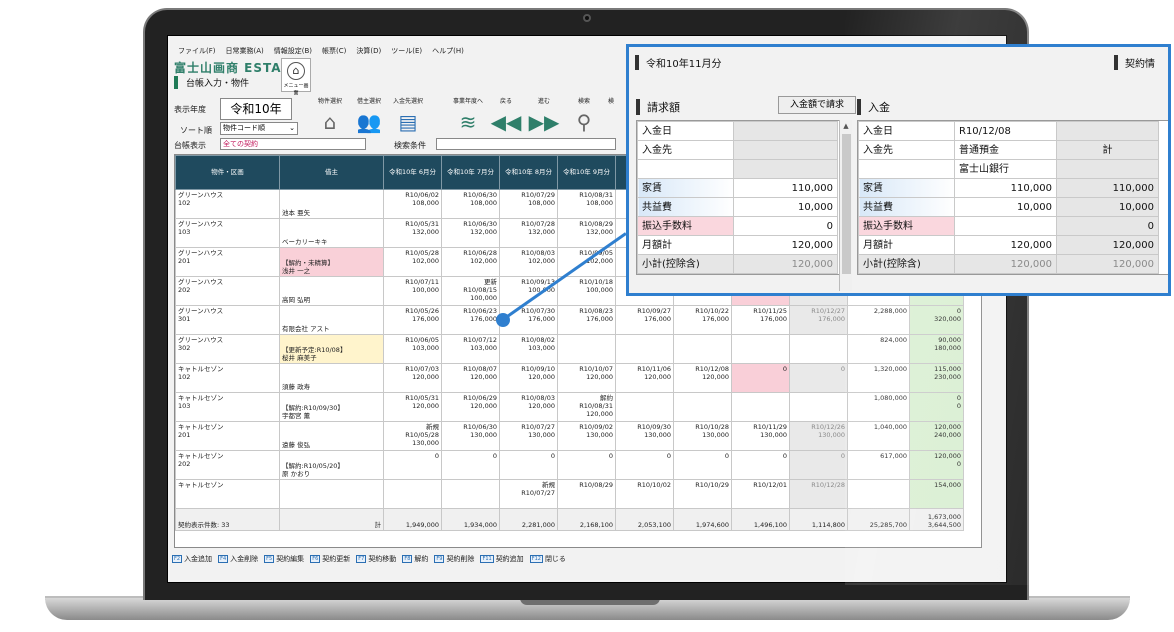  What do you see at coordinates (448, 51) in the screenshot?
I see `menu-item: ヘルプ(H)` at bounding box center [448, 51].